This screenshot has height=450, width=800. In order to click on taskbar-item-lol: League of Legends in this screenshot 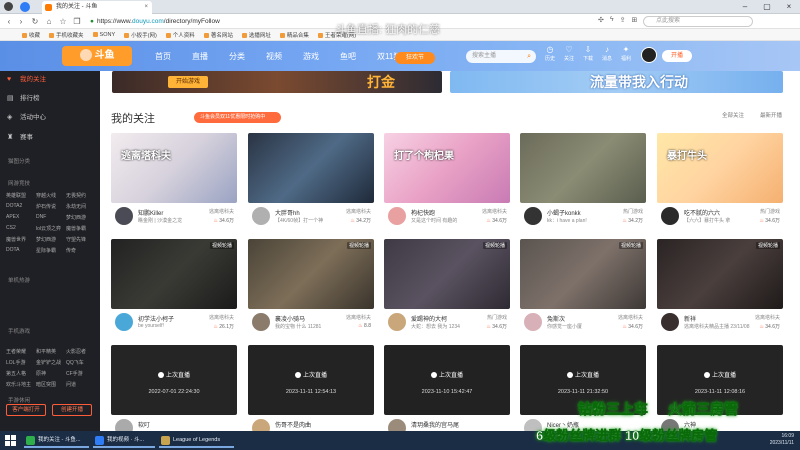, I will do `click(196, 440)`.